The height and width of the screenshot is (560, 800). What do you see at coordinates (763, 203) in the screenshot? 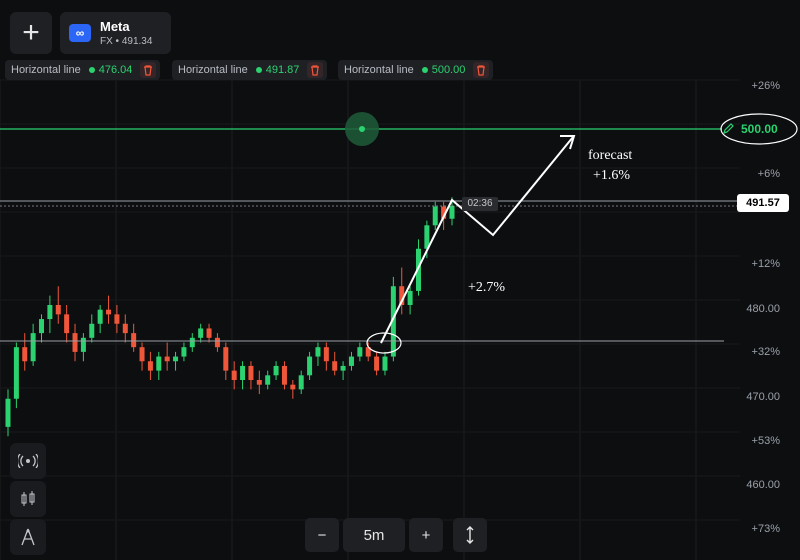
I see `current-price-tag: 491.57` at bounding box center [763, 203].